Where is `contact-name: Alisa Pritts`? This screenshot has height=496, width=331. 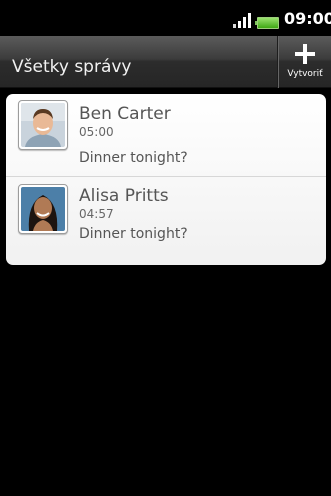 contact-name: Alisa Pritts is located at coordinates (124, 196).